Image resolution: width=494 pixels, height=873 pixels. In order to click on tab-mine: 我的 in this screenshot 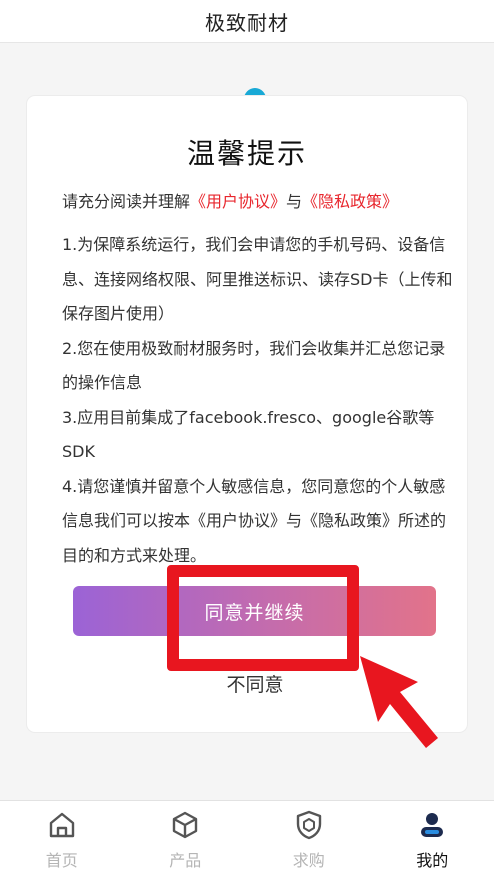, I will do `click(432, 837)`.